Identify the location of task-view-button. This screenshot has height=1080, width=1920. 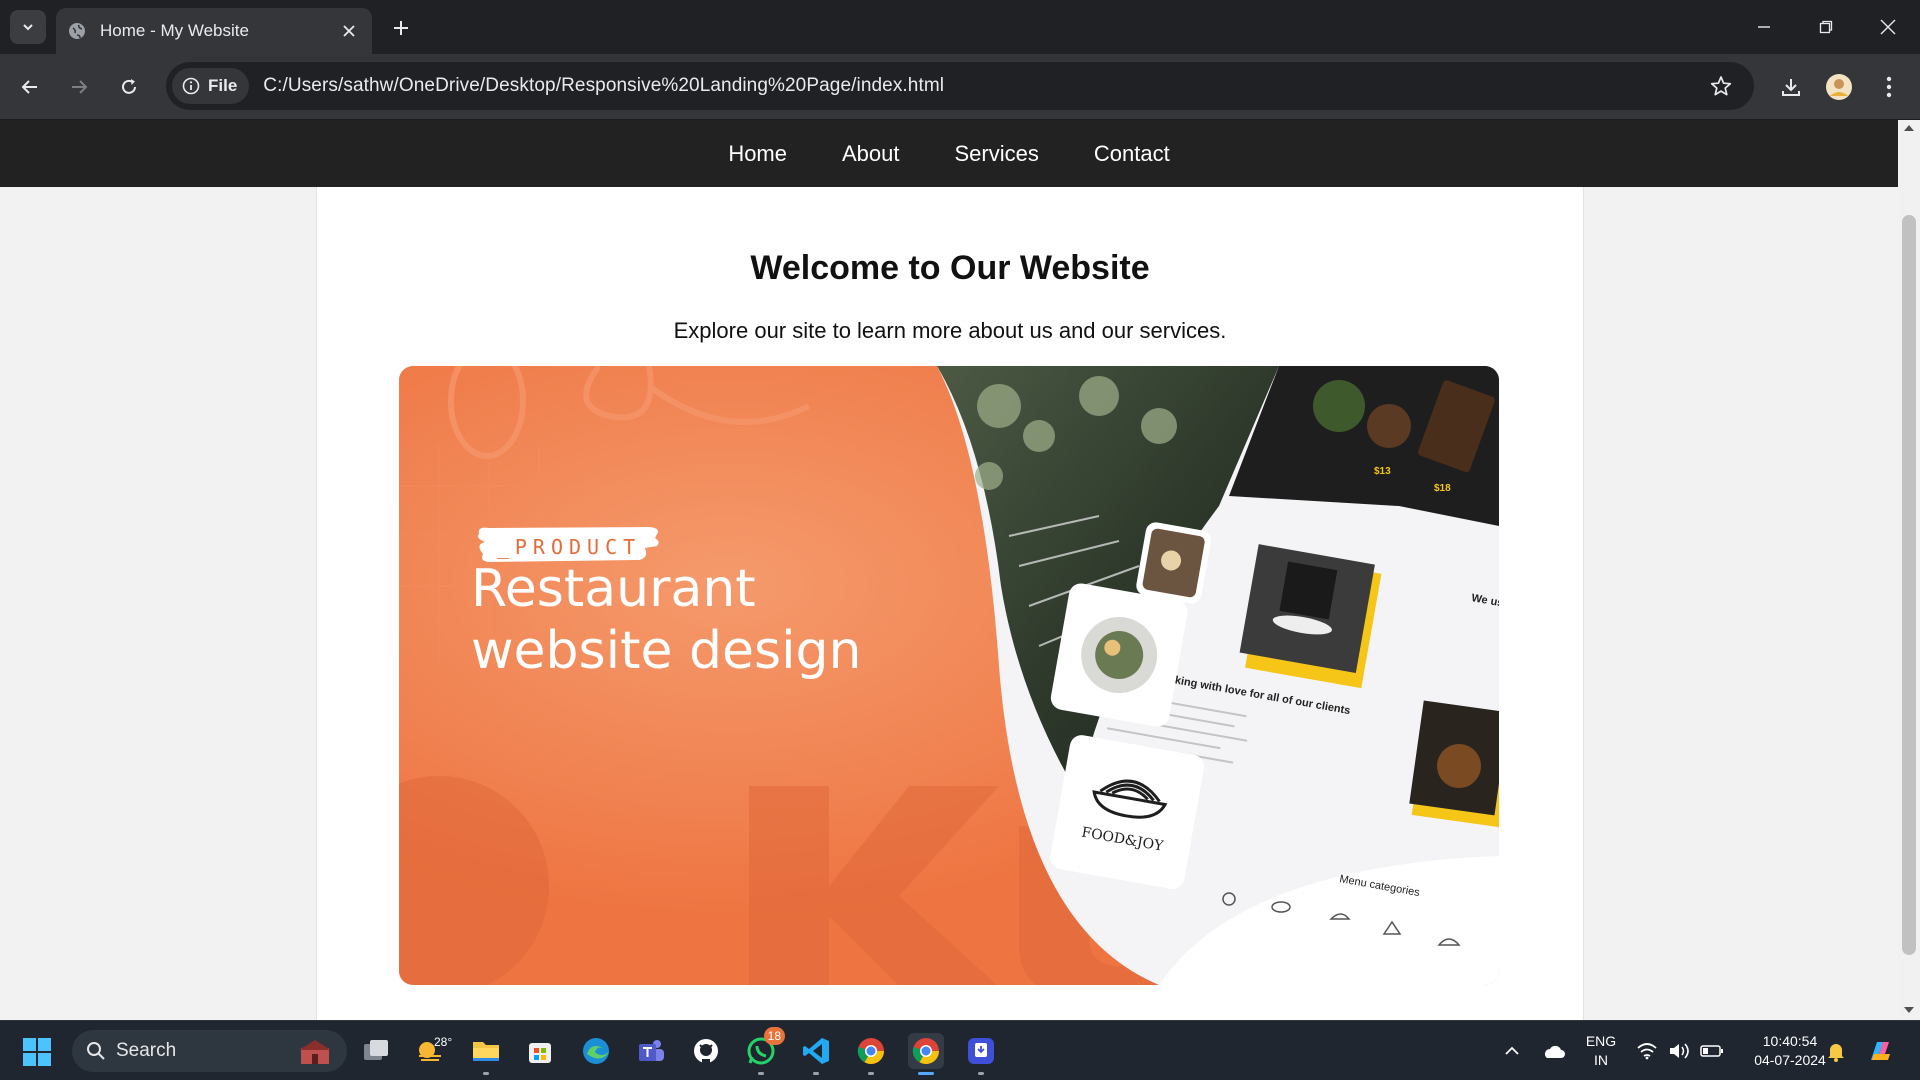
(376, 1051).